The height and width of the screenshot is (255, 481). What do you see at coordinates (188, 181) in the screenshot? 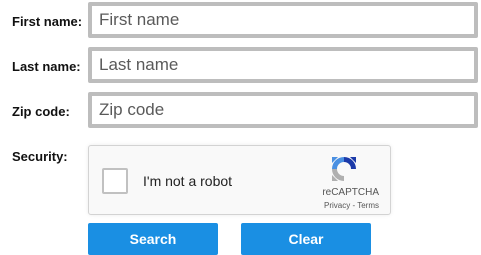
I see `recaptcha-checkbox-label: I'm not a robot` at bounding box center [188, 181].